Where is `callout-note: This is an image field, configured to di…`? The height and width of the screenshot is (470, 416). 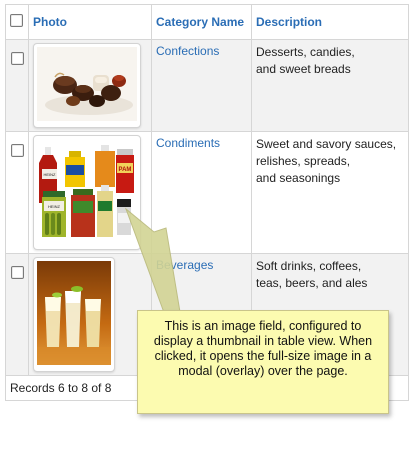
callout-note: This is an image field, configured to di… is located at coordinates (263, 362).